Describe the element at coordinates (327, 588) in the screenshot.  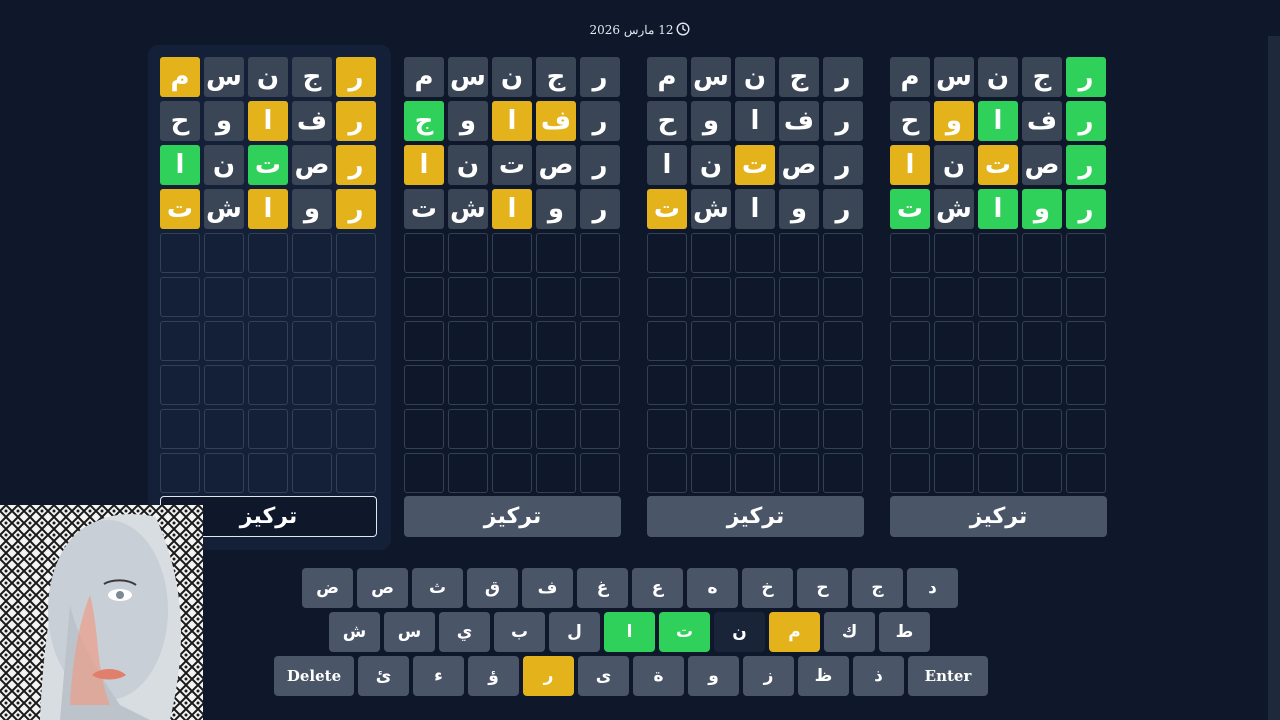
I see `letter-key: ض` at that location.